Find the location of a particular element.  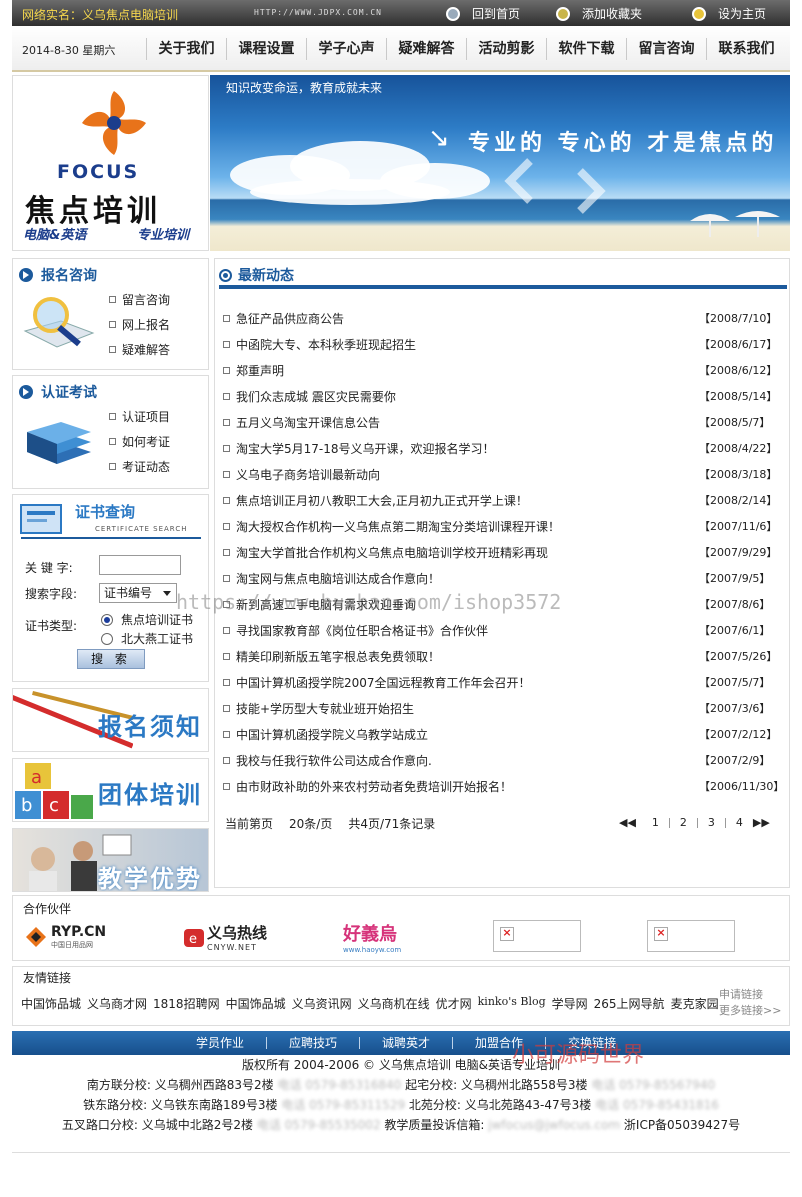

news-item-title: 中国计算机函授学院2007全国远程教育工作年会召开！ is located at coordinates (467, 682).